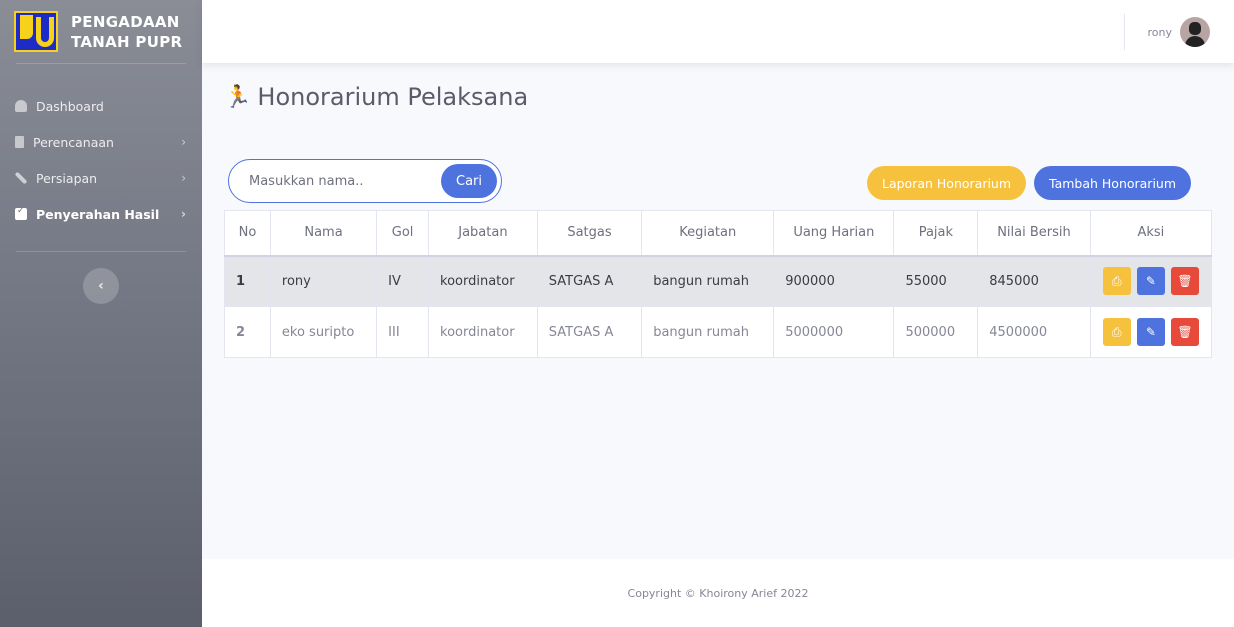  Describe the element at coordinates (19, 142) in the screenshot. I see `clipboard-icon` at that location.